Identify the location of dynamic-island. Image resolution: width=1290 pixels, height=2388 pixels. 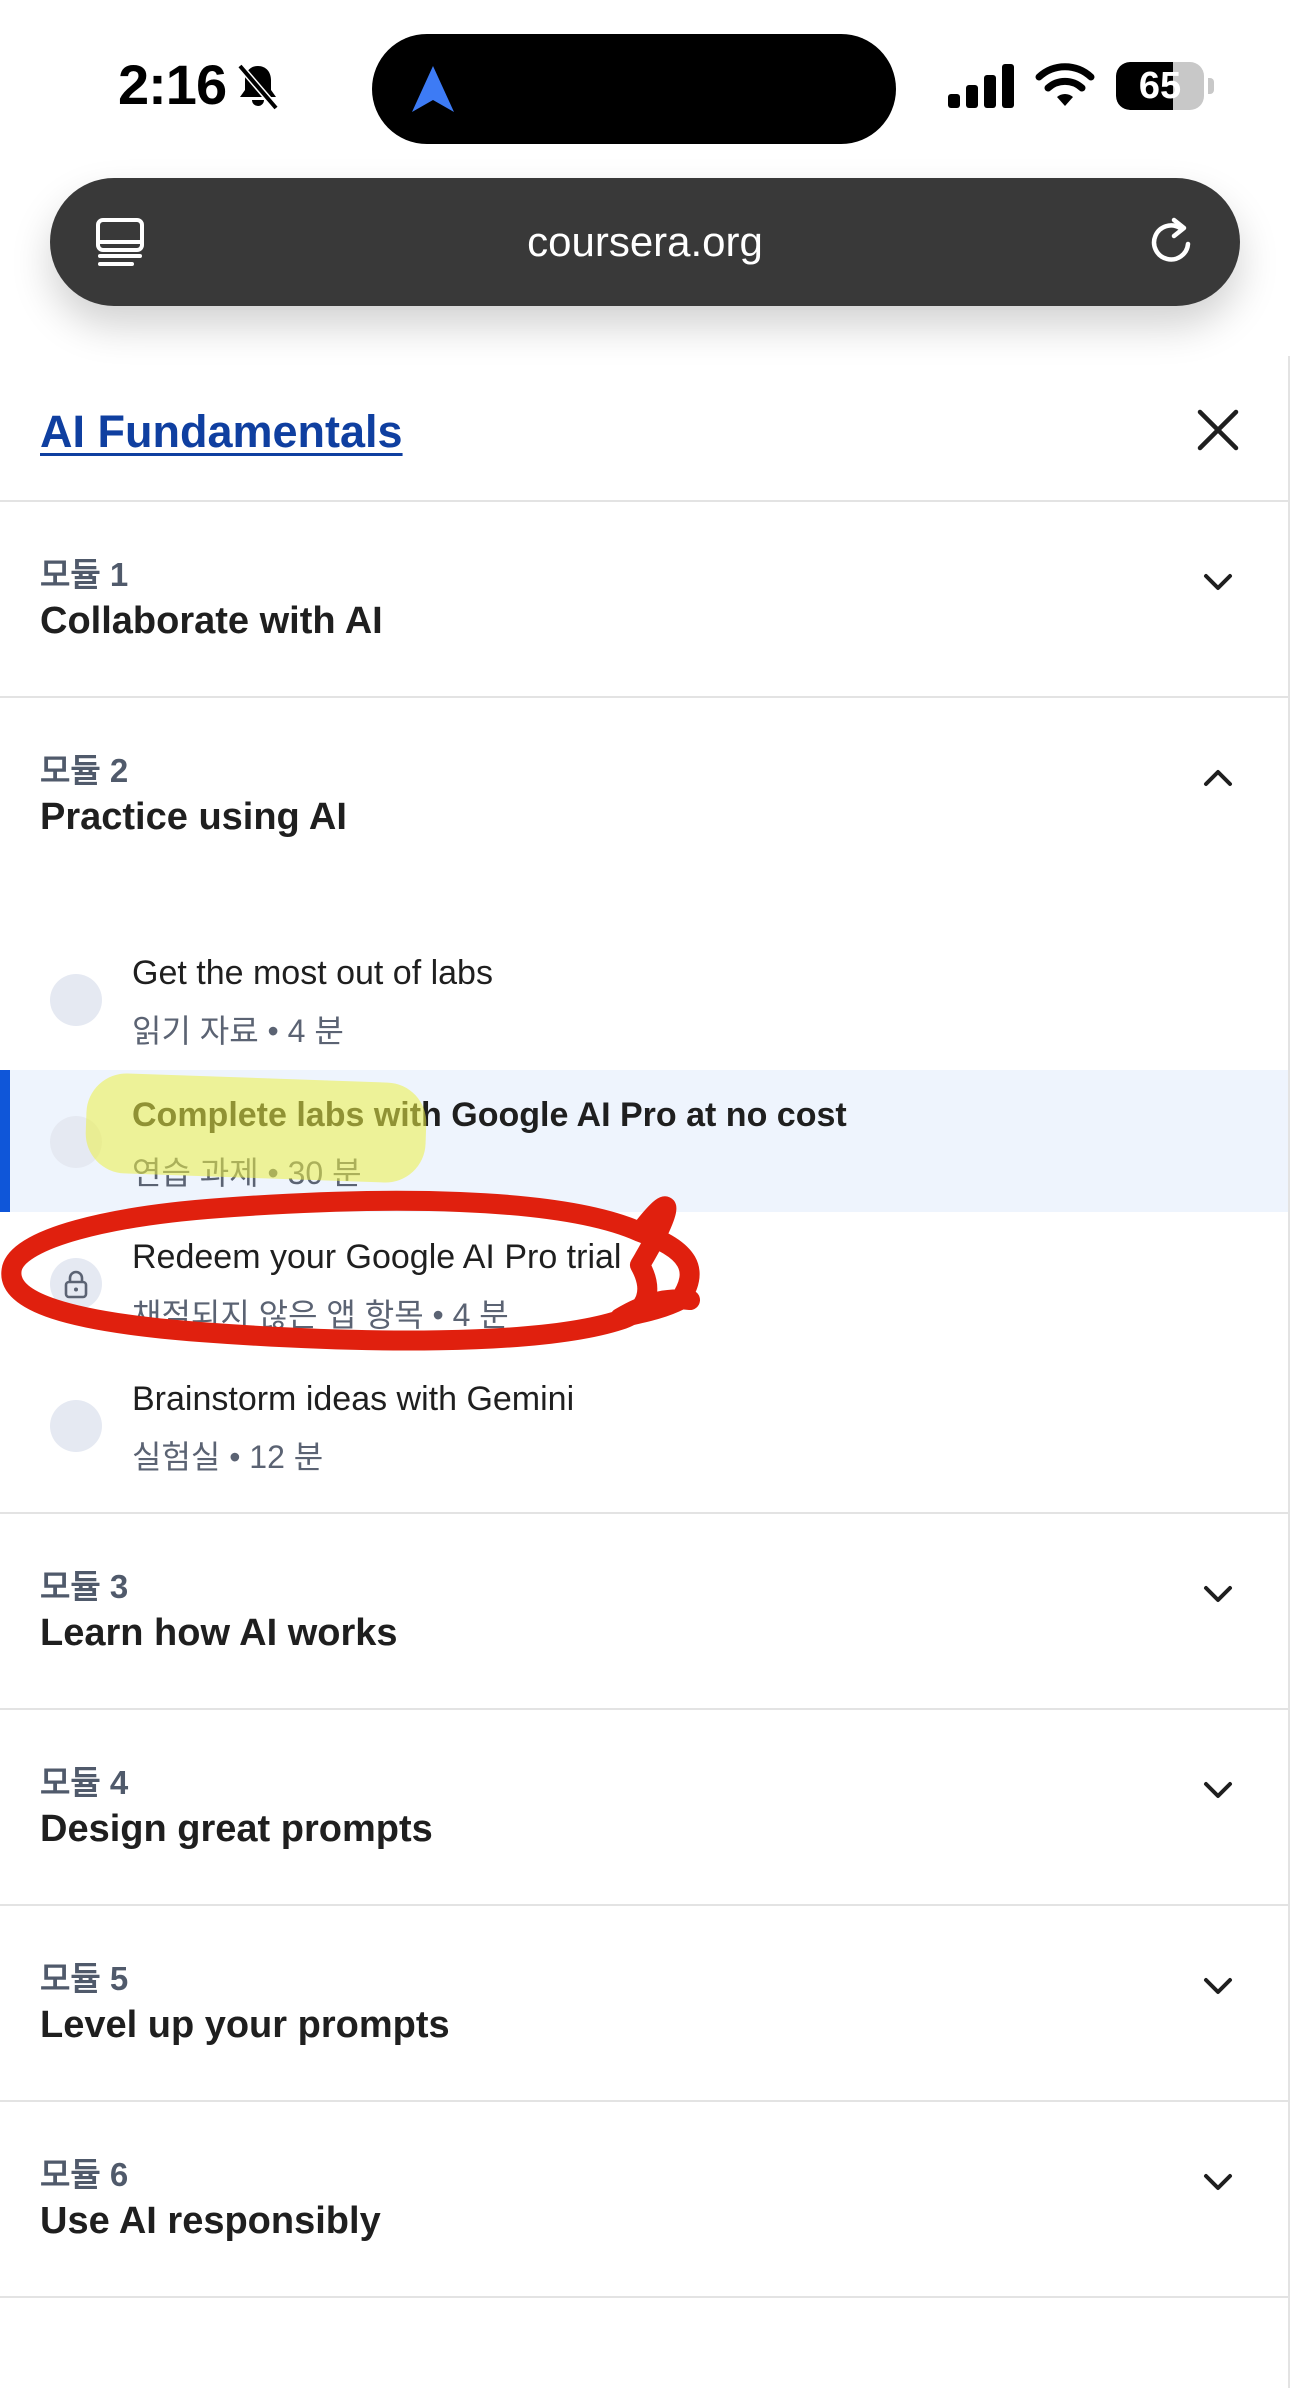
(634, 89).